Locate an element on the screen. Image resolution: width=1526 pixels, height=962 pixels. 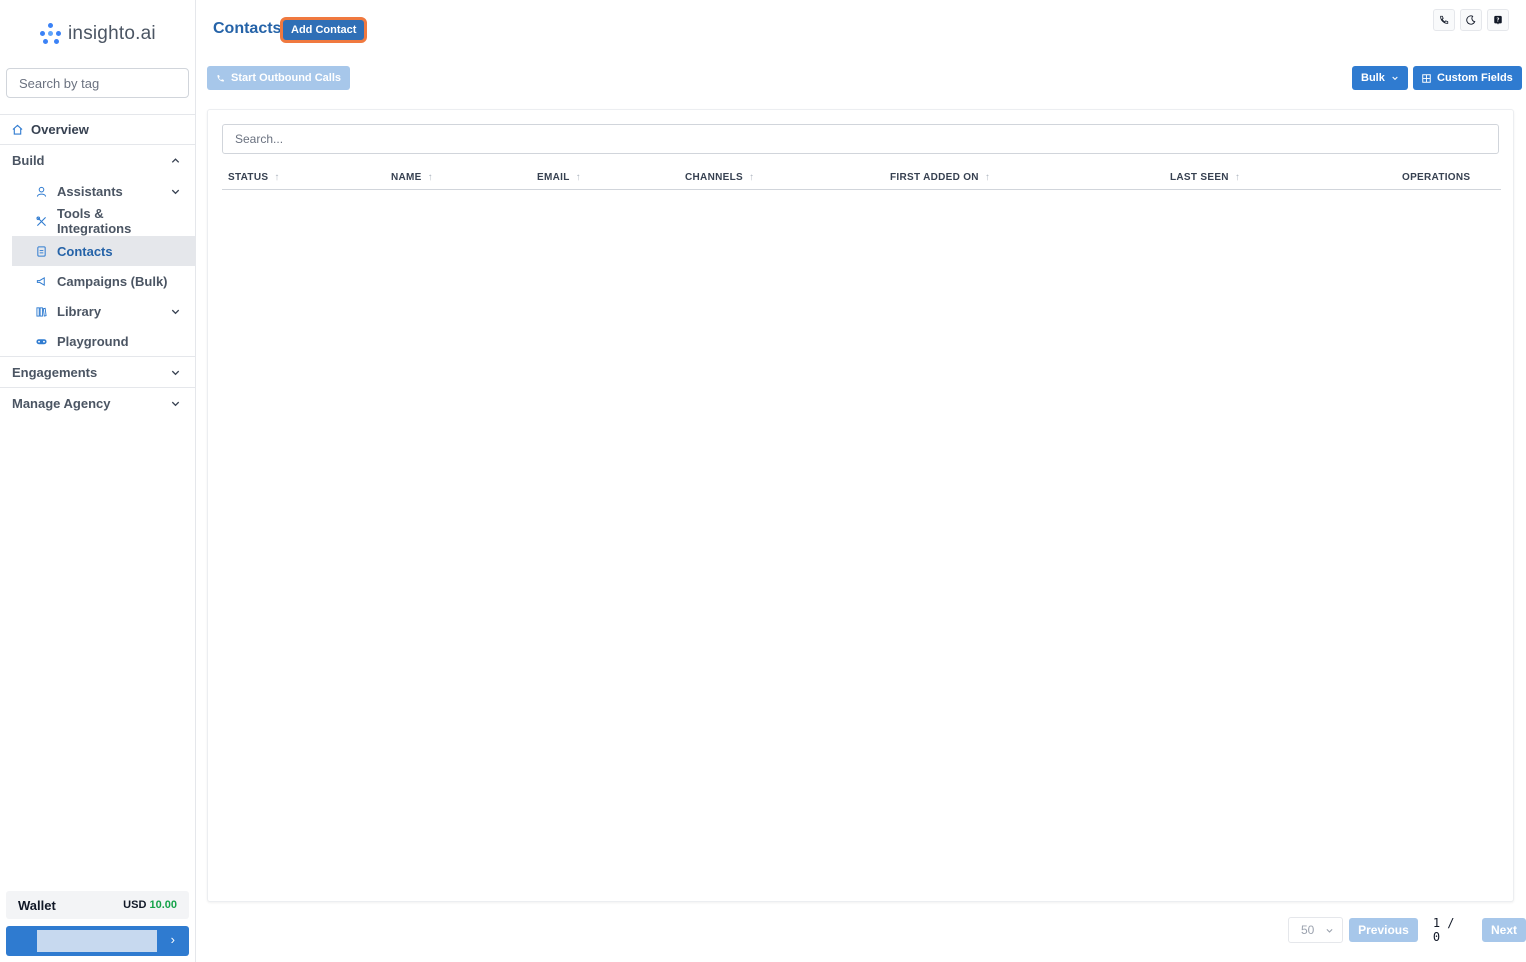
section-label: Engagements is located at coordinates (55, 372).